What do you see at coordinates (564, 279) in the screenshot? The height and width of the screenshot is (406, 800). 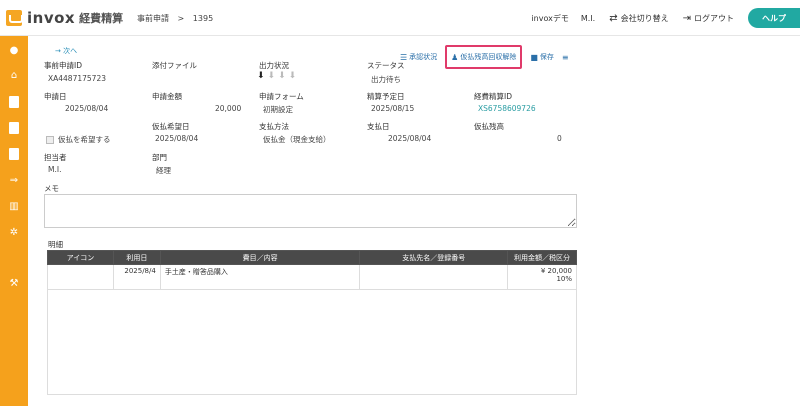 I see `tax-value: 10%` at bounding box center [564, 279].